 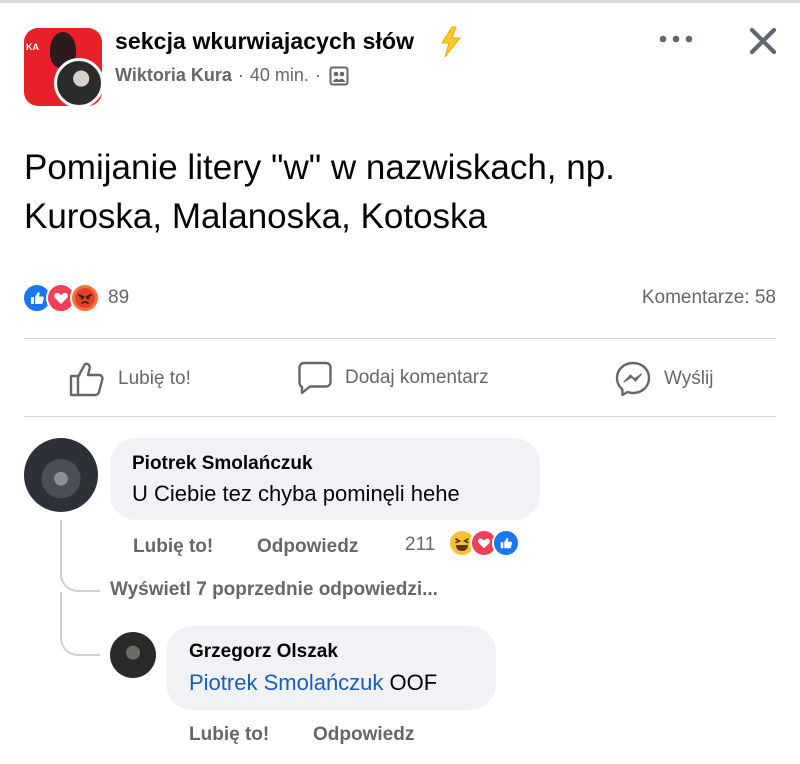 What do you see at coordinates (400, 1) in the screenshot?
I see `top-divider` at bounding box center [400, 1].